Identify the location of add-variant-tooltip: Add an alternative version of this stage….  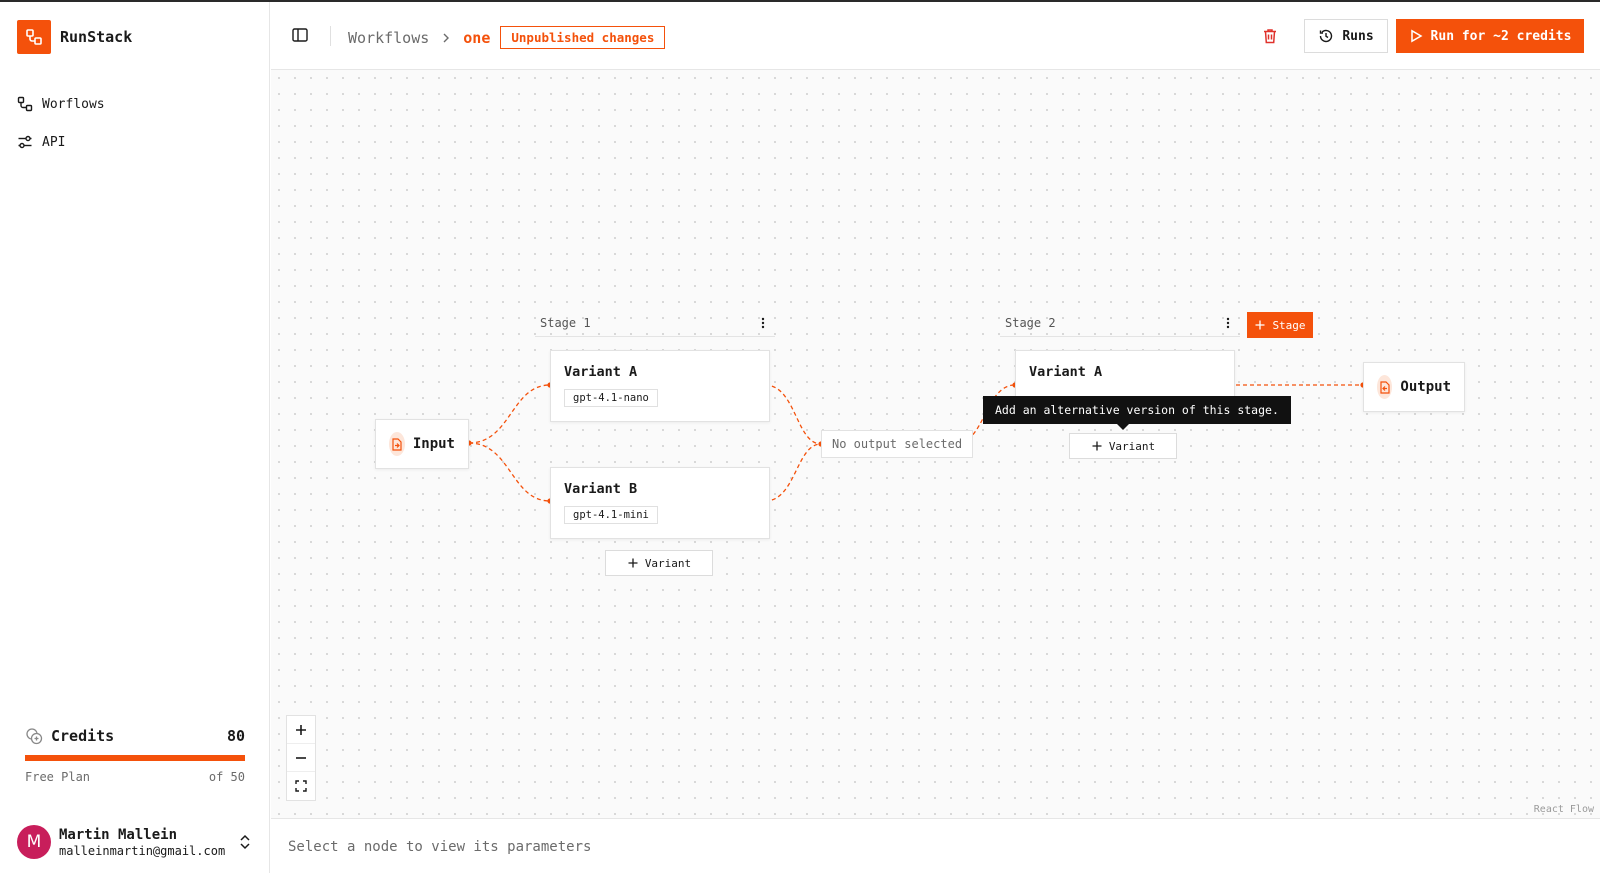
(1137, 410).